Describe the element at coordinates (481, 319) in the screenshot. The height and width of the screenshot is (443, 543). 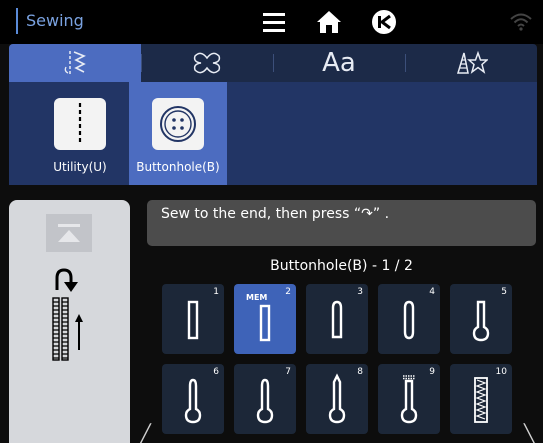
I see `stitch-tile-5: 5` at that location.